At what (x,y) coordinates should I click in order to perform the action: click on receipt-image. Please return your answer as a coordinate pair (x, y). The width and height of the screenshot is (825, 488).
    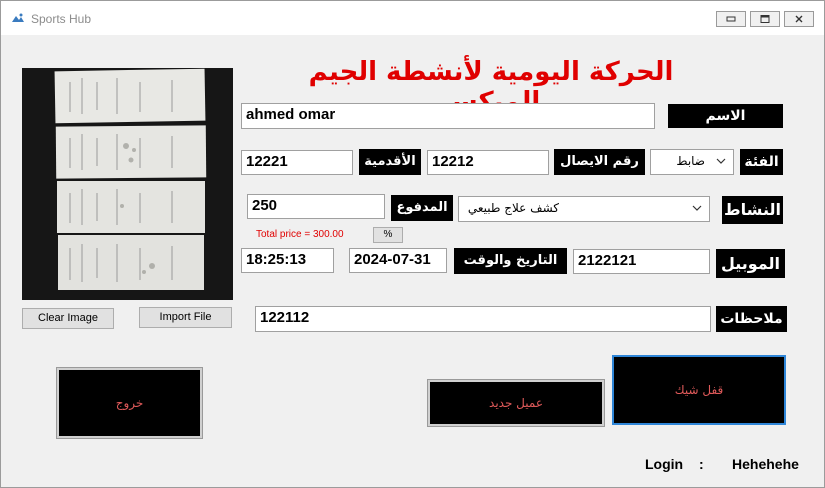
    Looking at the image, I should click on (127, 184).